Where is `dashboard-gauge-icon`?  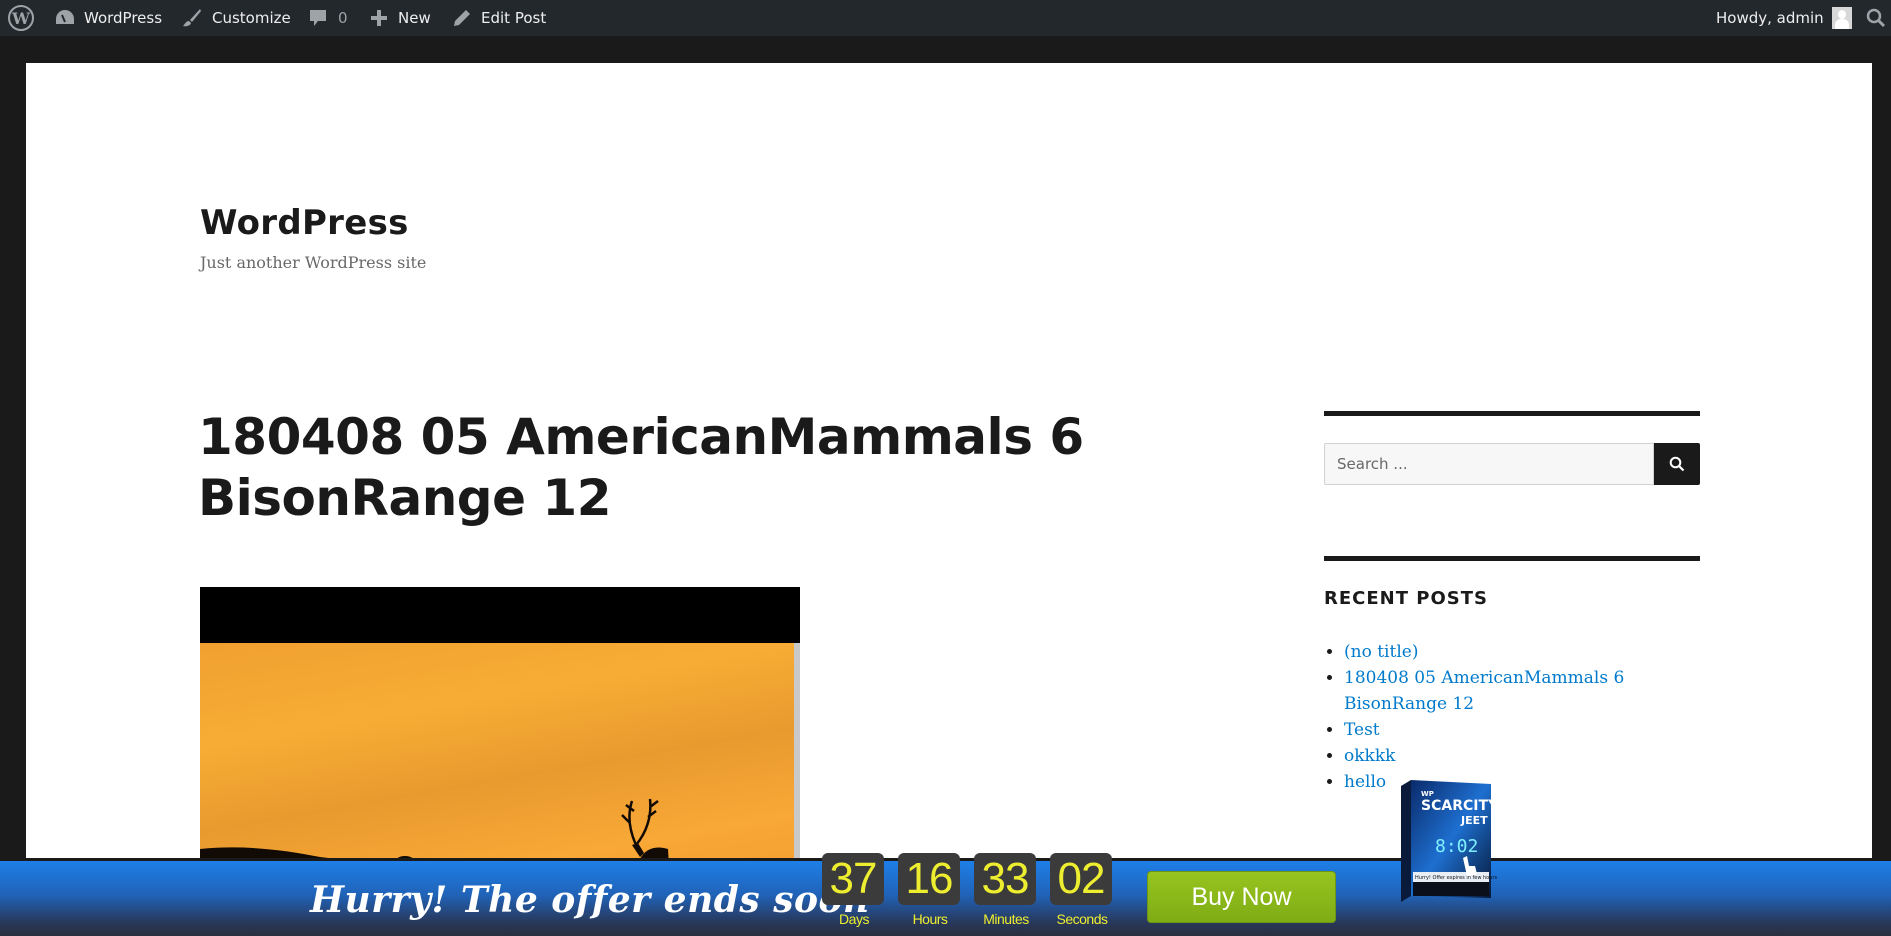 dashboard-gauge-icon is located at coordinates (65, 17).